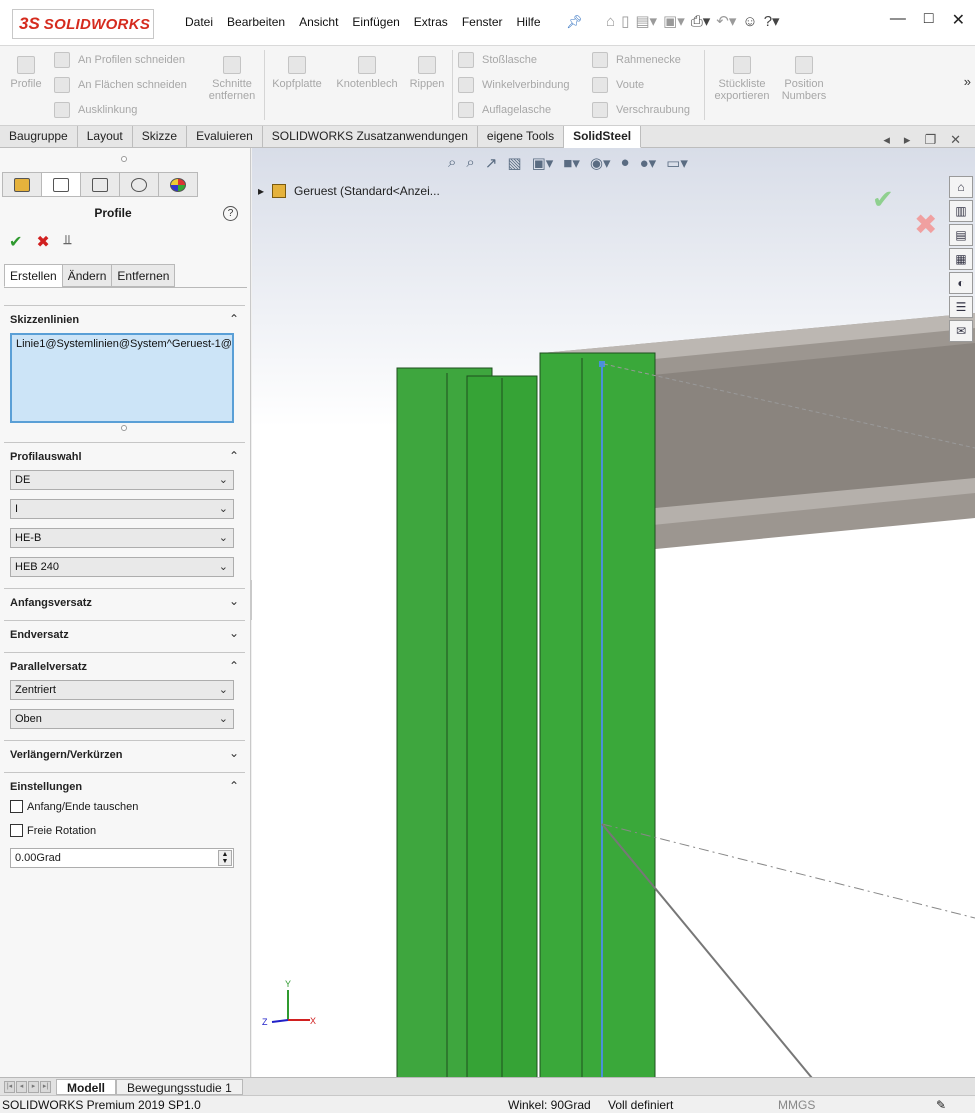 This screenshot has height=1113, width=975. What do you see at coordinates (124, 159) in the screenshot?
I see `panel-grip` at bounding box center [124, 159].